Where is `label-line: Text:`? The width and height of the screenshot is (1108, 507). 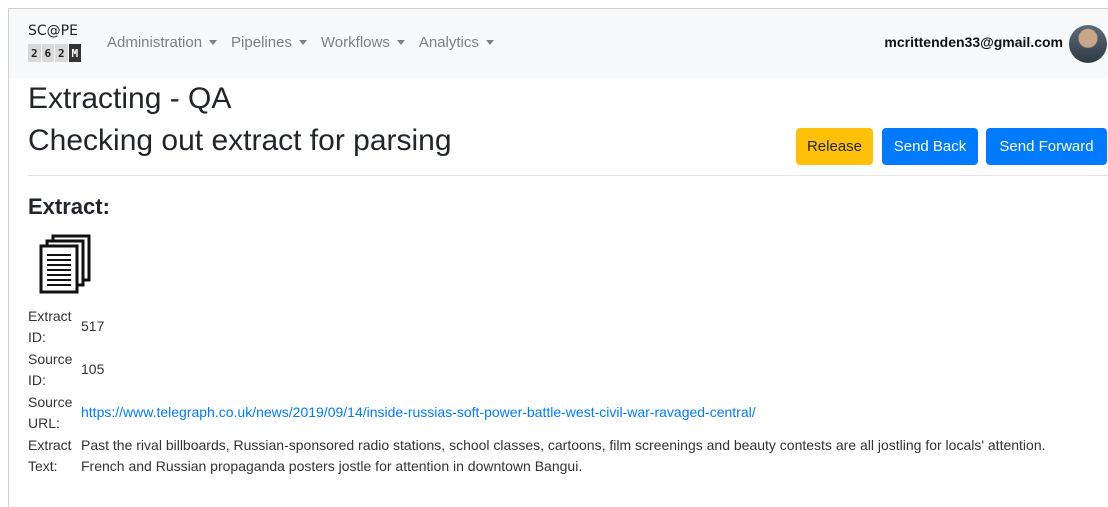 label-line: Text: is located at coordinates (43, 466).